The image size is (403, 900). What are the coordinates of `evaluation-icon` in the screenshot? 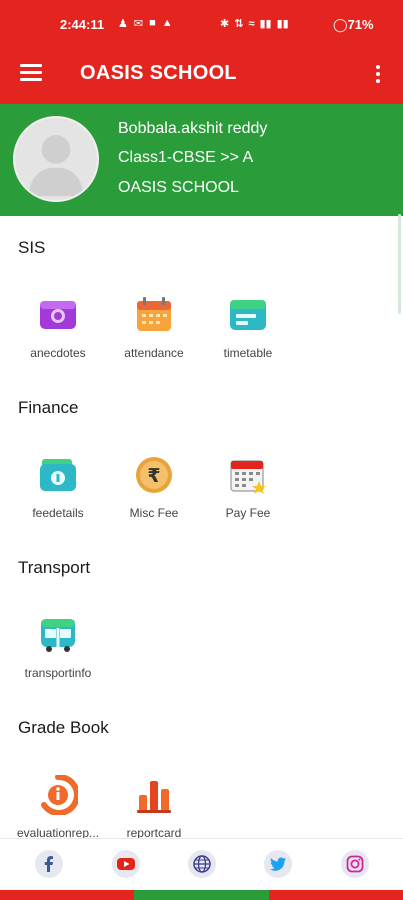 It's located at (59, 795).